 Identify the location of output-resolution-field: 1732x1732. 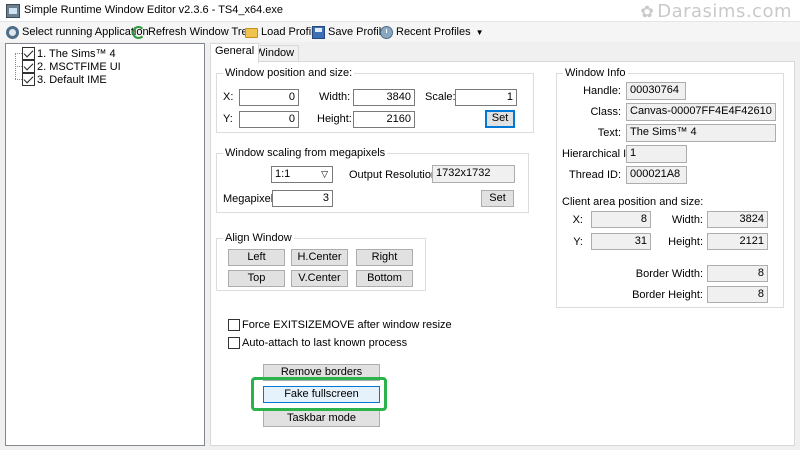
(473, 174).